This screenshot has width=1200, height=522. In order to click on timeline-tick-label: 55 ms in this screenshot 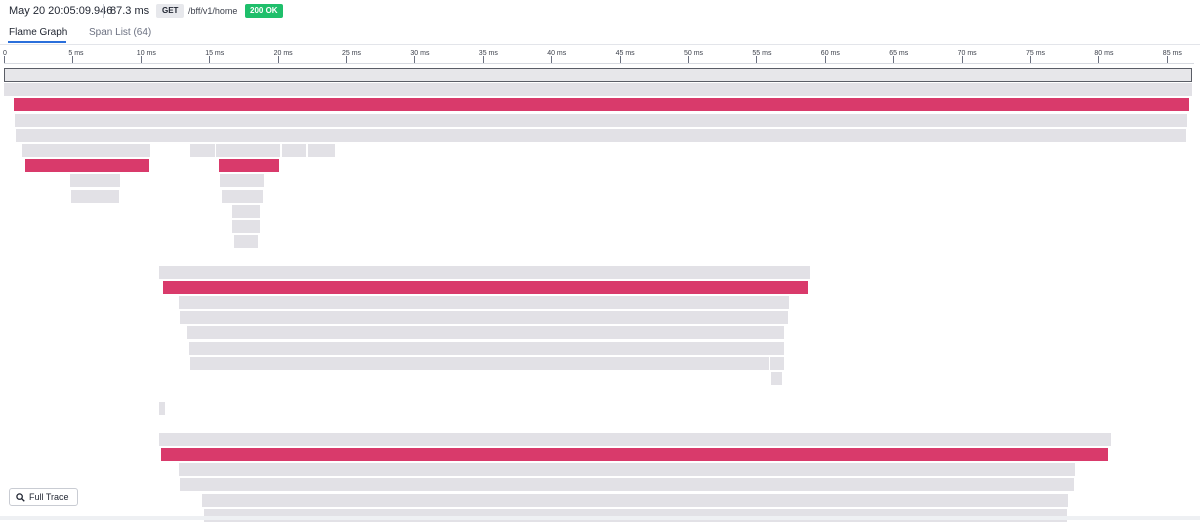, I will do `click(762, 53)`.